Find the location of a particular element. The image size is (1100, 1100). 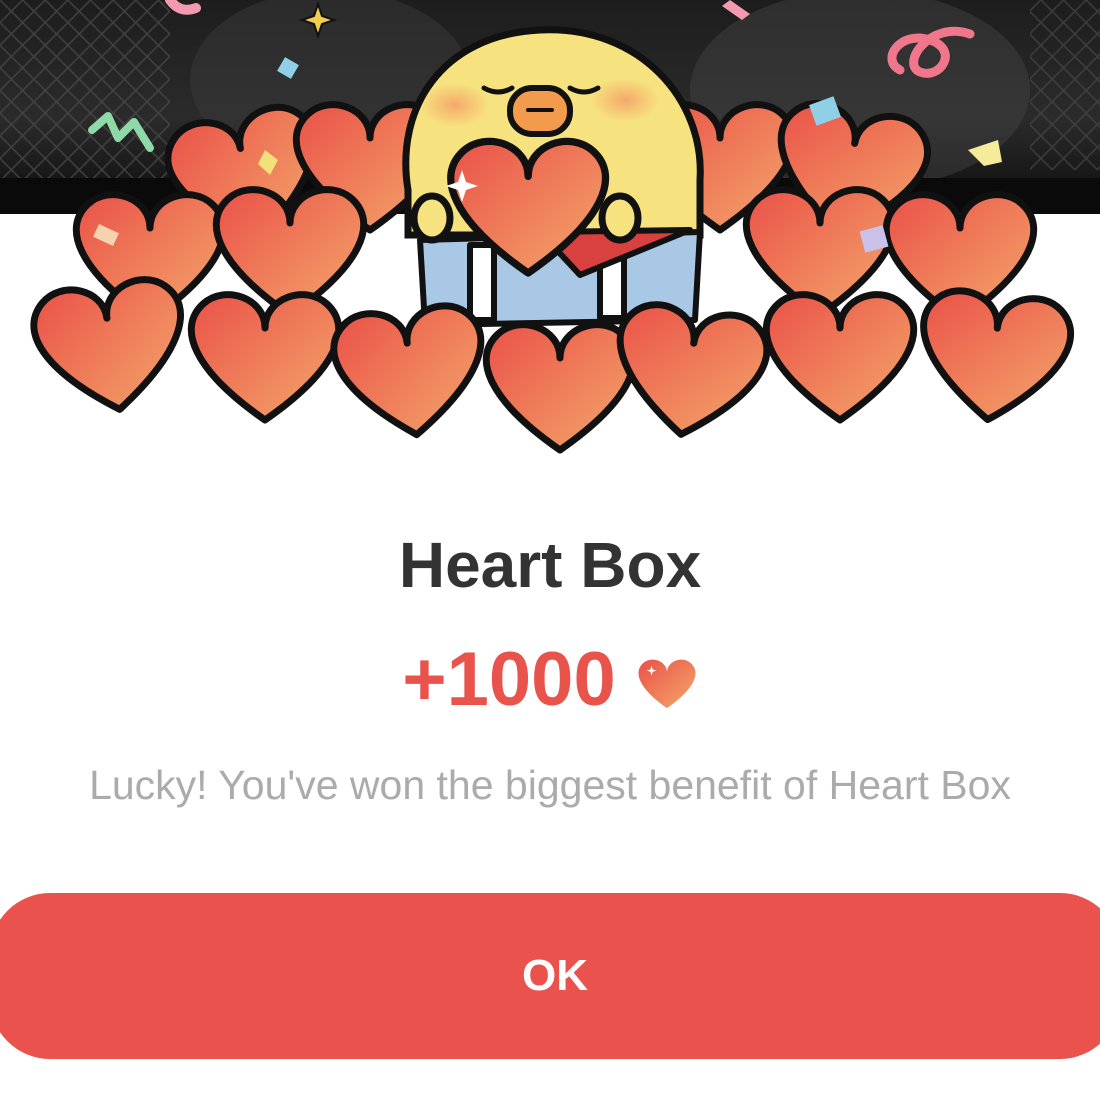

dialog-title: Heart Box is located at coordinates (550, 565).